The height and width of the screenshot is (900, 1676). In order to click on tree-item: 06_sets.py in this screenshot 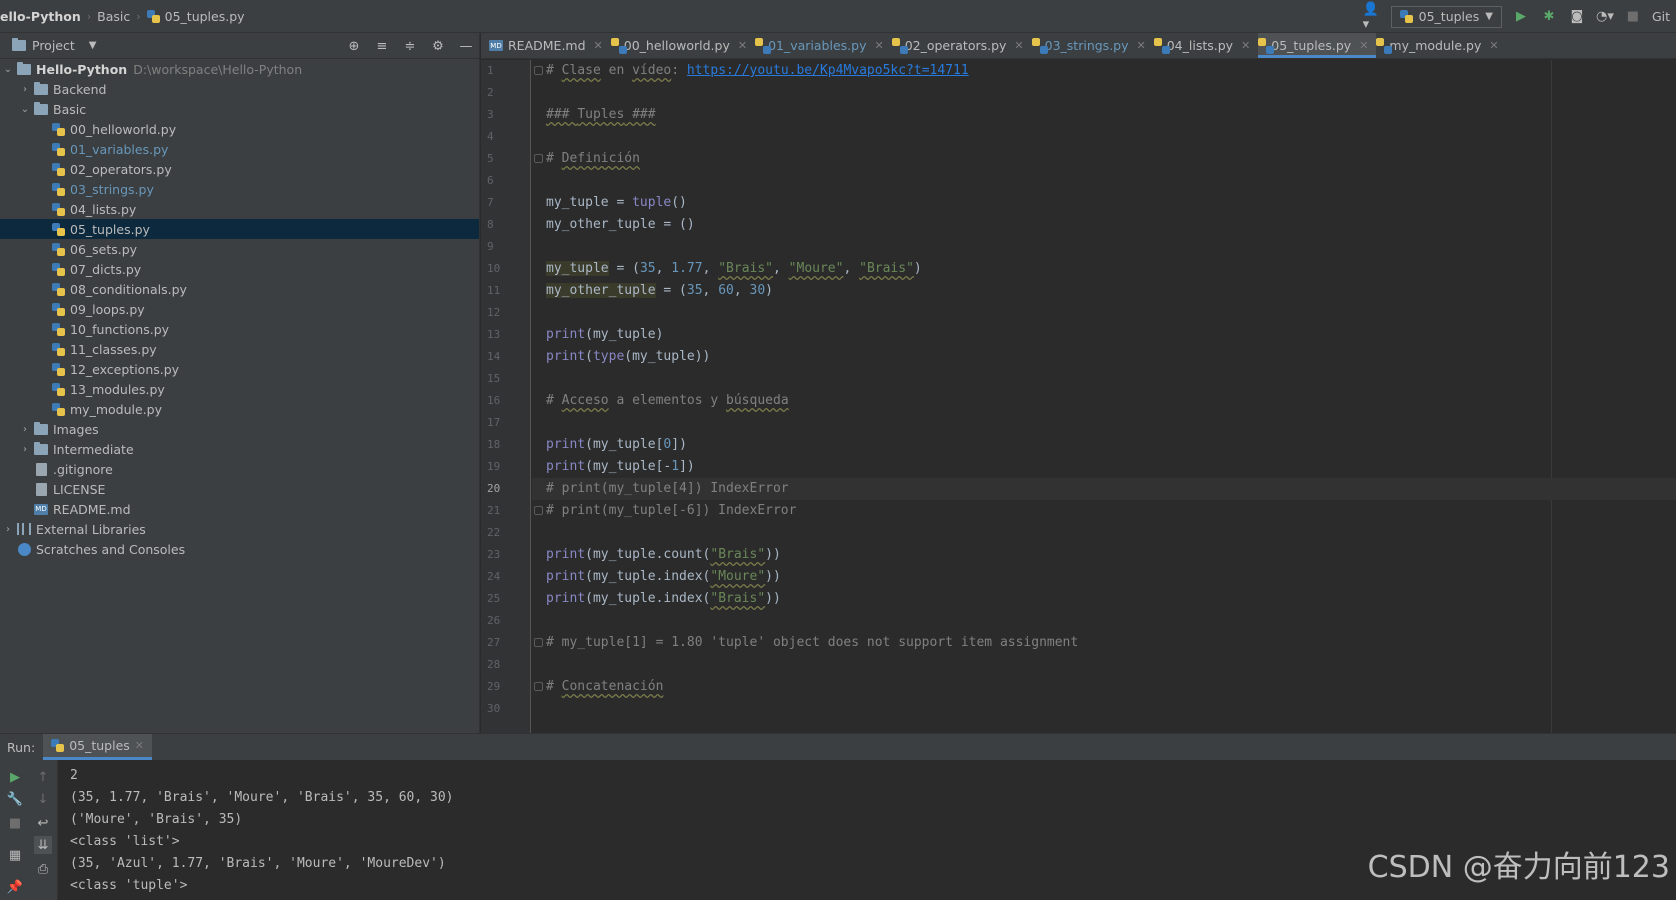, I will do `click(239, 249)`.